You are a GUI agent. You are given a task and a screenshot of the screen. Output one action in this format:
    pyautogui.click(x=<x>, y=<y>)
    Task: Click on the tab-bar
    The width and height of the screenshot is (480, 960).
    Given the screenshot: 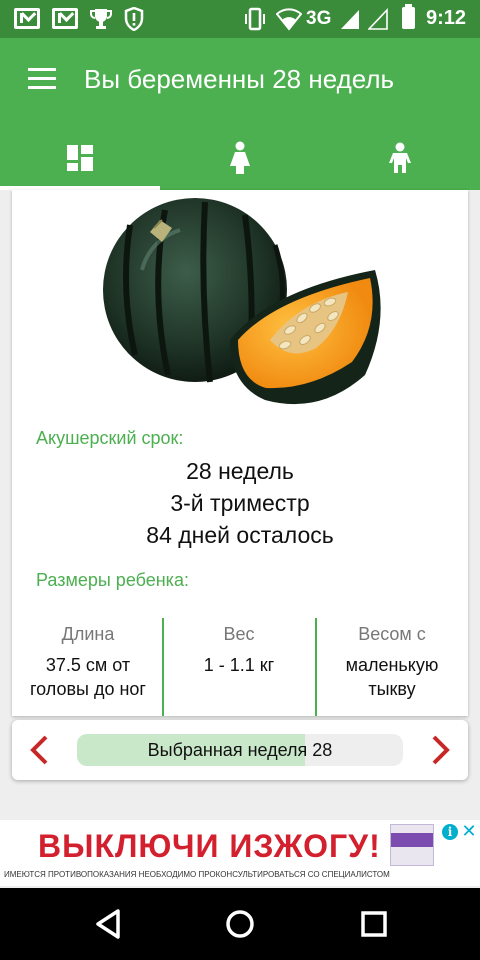 What is the action you would take?
    pyautogui.click(x=240, y=158)
    